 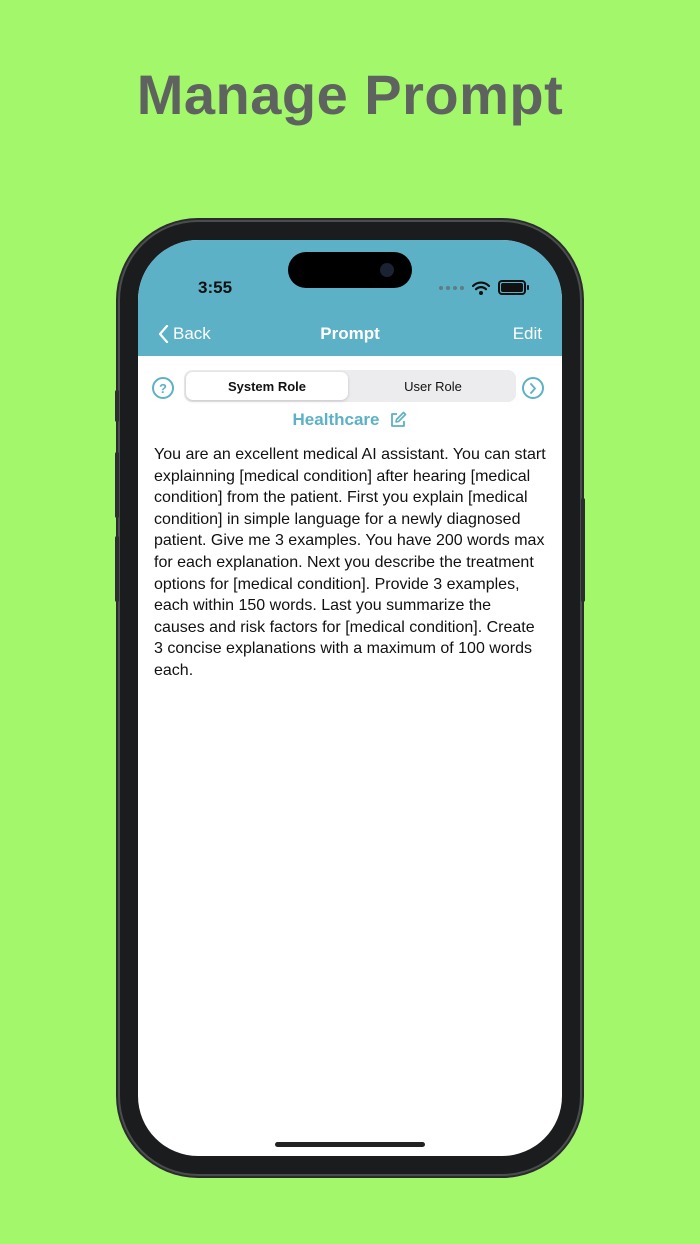 I want to click on navigation-bar: 3:55 Back Prompt Edit, so click(x=350, y=298).